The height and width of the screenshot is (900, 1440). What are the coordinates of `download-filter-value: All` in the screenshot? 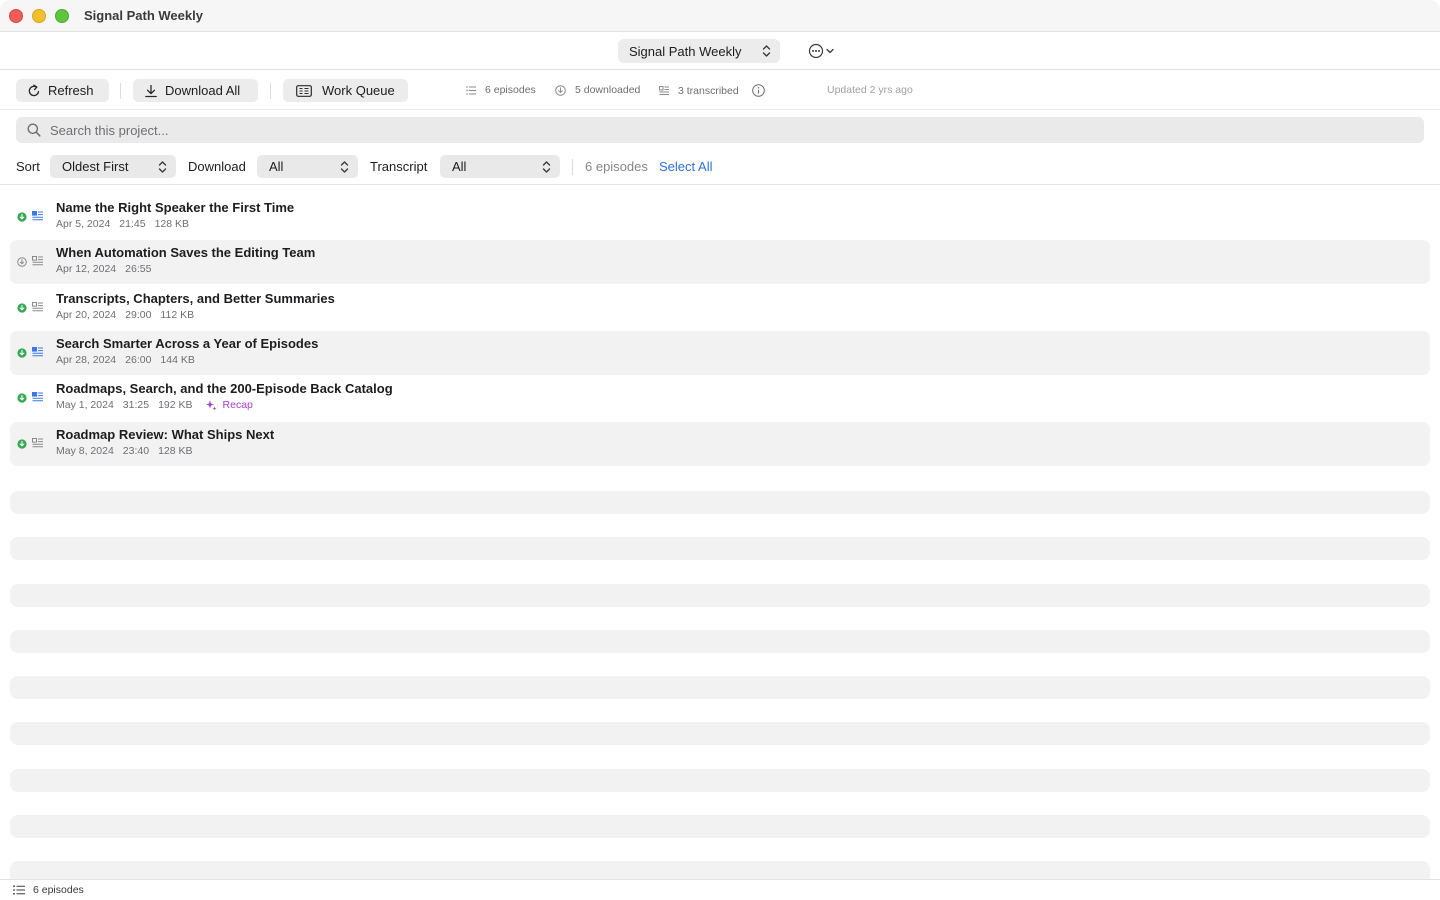 It's located at (276, 166).